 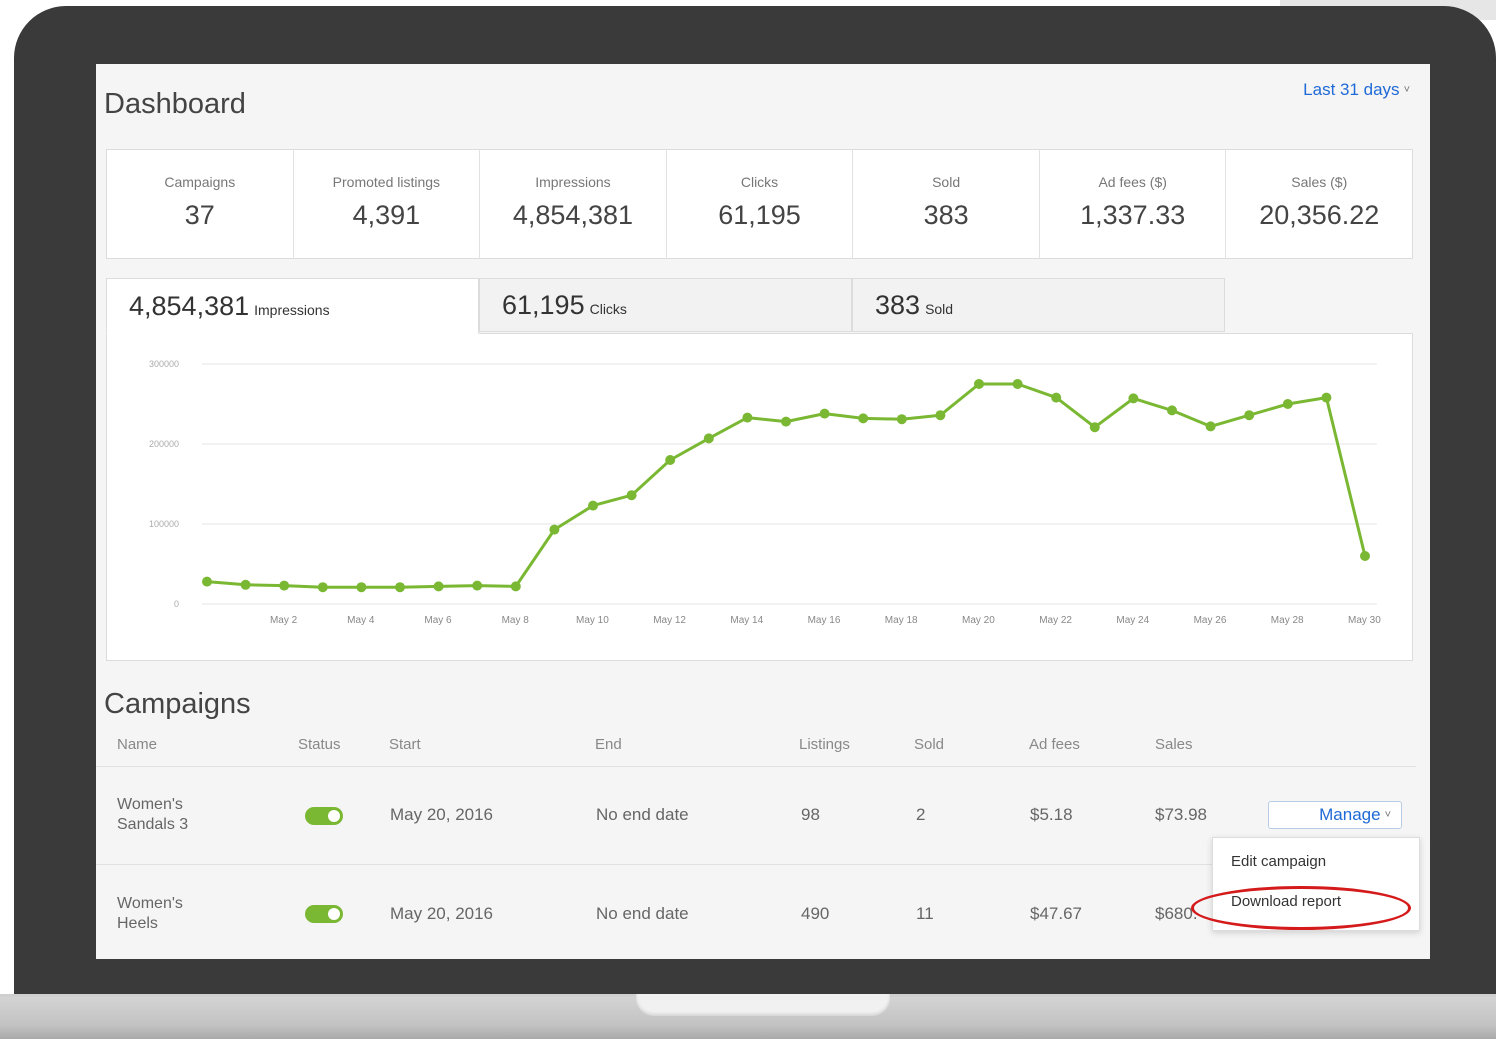 I want to click on manage-button: Manage ˅, so click(x=1335, y=815).